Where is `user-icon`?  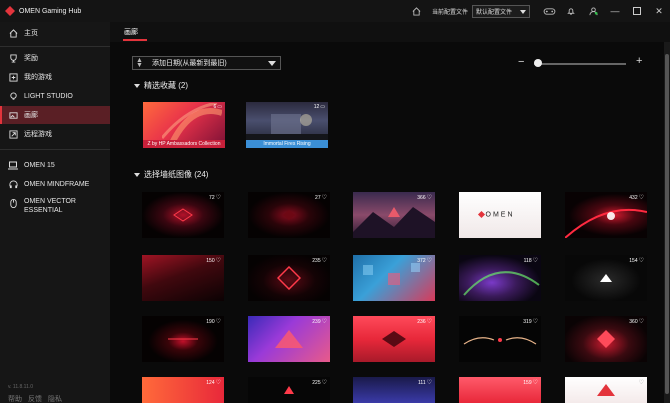
user-icon is located at coordinates (593, 11).